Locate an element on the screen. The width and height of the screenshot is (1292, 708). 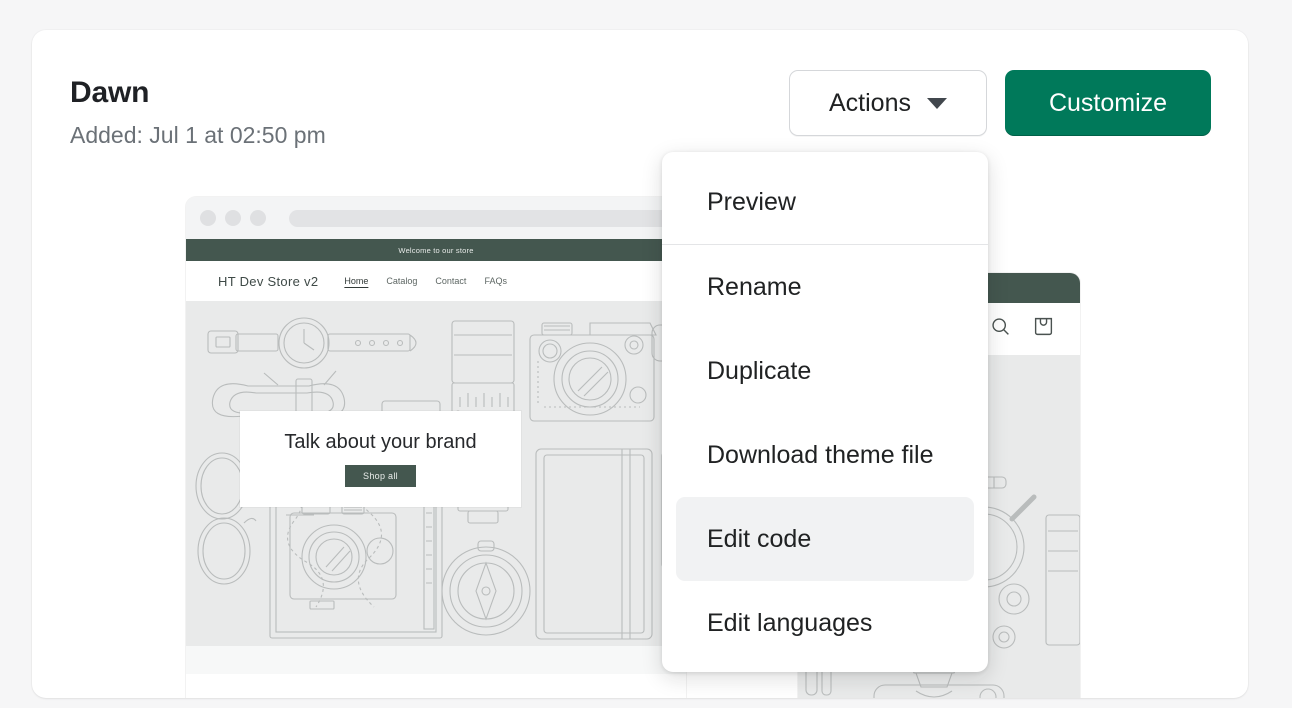
menu-item-preview: Preview is located at coordinates (825, 202).